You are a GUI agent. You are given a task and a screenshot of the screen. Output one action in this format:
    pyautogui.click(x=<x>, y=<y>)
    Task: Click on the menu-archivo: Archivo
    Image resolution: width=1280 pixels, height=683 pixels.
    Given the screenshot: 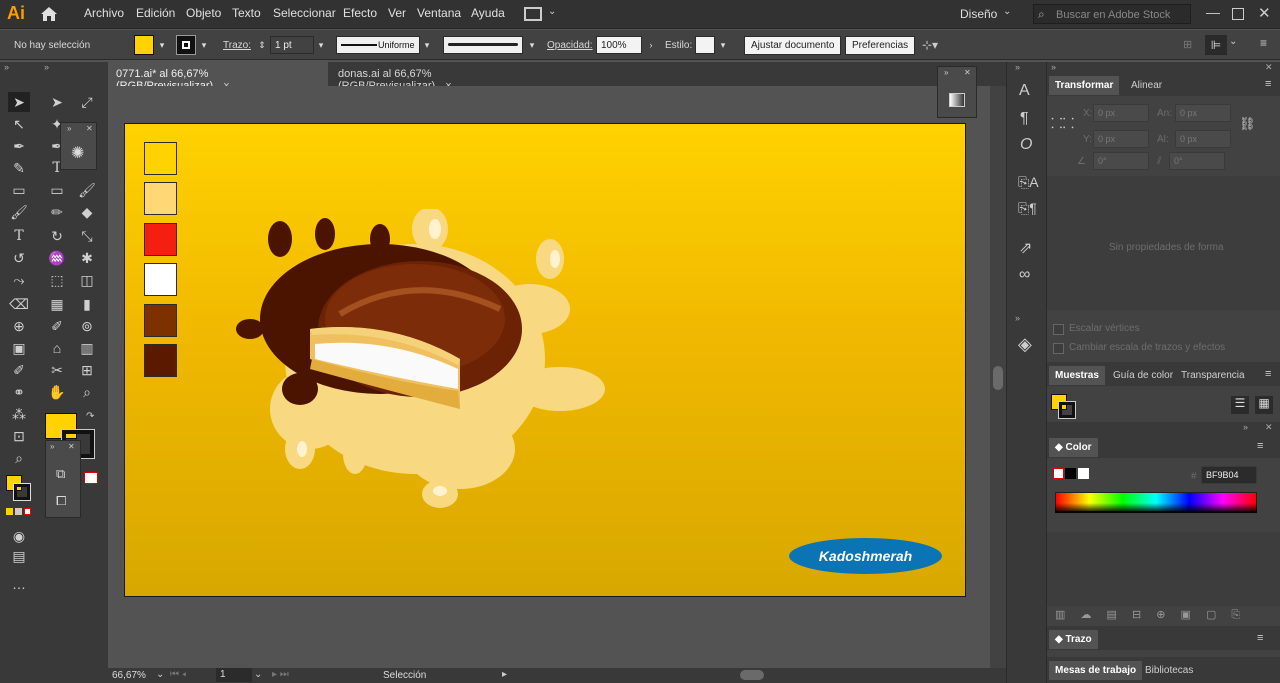 What is the action you would take?
    pyautogui.click(x=104, y=13)
    